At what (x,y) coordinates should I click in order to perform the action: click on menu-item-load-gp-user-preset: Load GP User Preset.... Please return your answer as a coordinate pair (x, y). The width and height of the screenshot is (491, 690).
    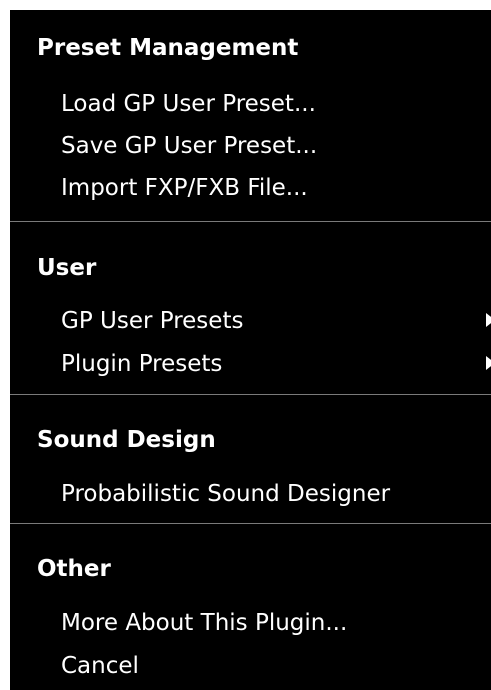
    Looking at the image, I should click on (188, 104).